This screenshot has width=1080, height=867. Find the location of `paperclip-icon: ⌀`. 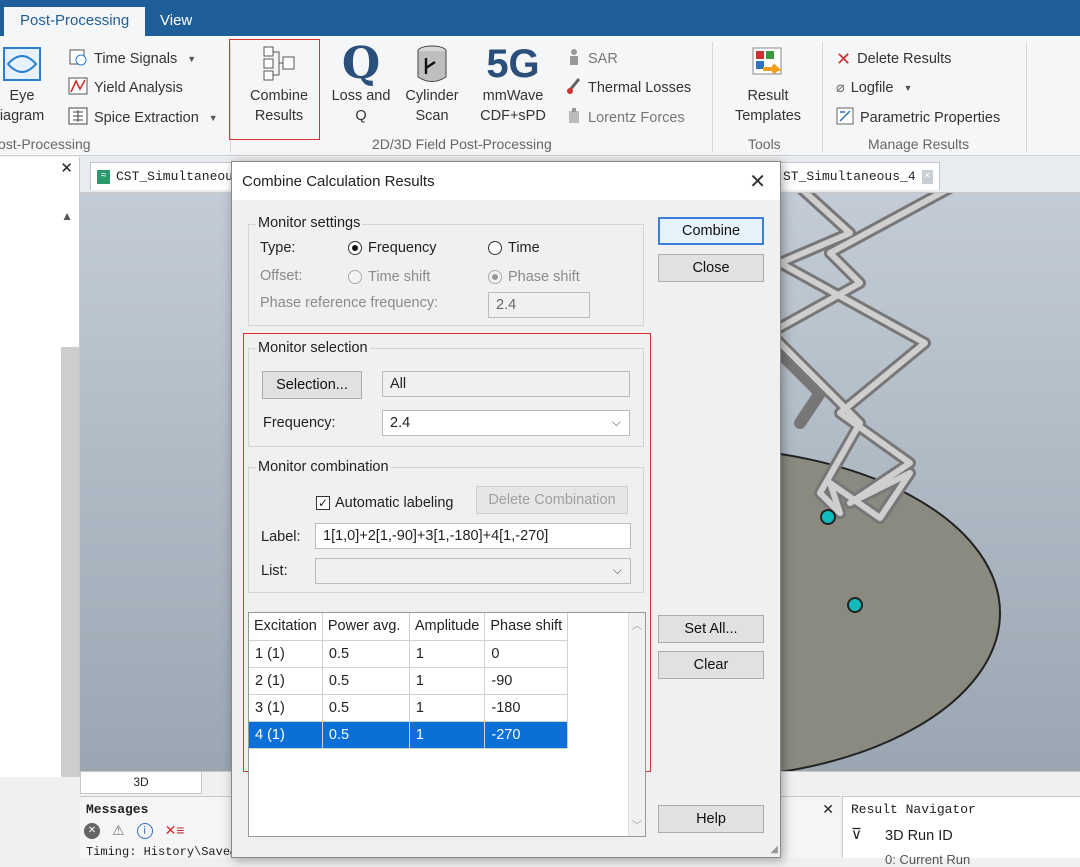

paperclip-icon: ⌀ is located at coordinates (840, 88).